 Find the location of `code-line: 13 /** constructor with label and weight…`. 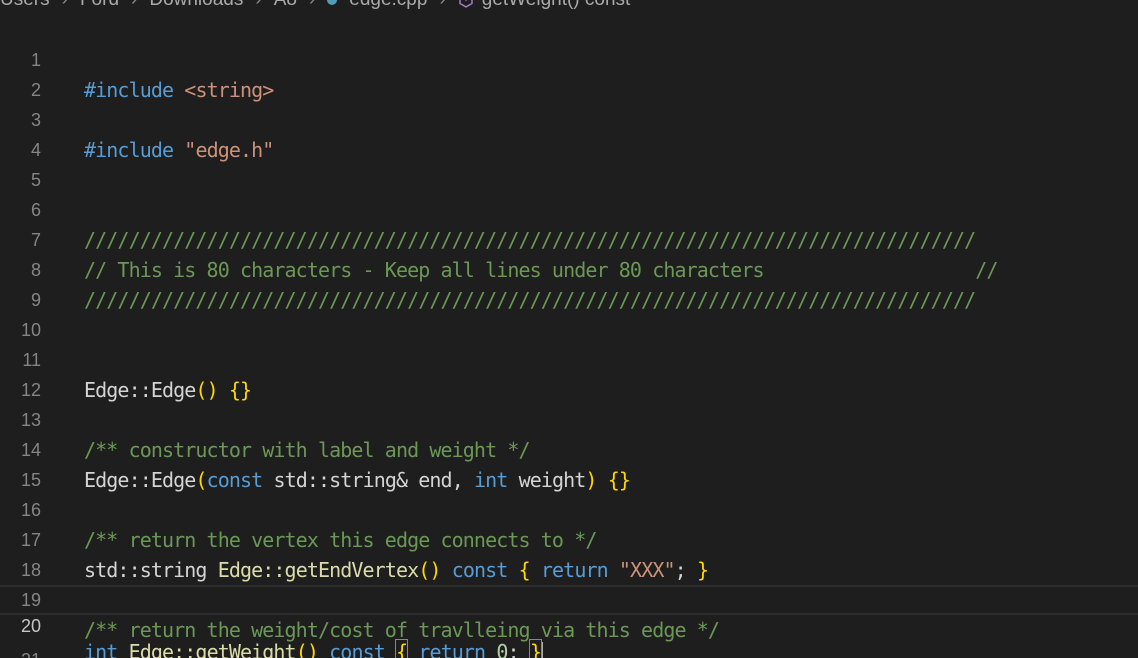

code-line: 13 /** constructor with label and weight… is located at coordinates (569, 418).